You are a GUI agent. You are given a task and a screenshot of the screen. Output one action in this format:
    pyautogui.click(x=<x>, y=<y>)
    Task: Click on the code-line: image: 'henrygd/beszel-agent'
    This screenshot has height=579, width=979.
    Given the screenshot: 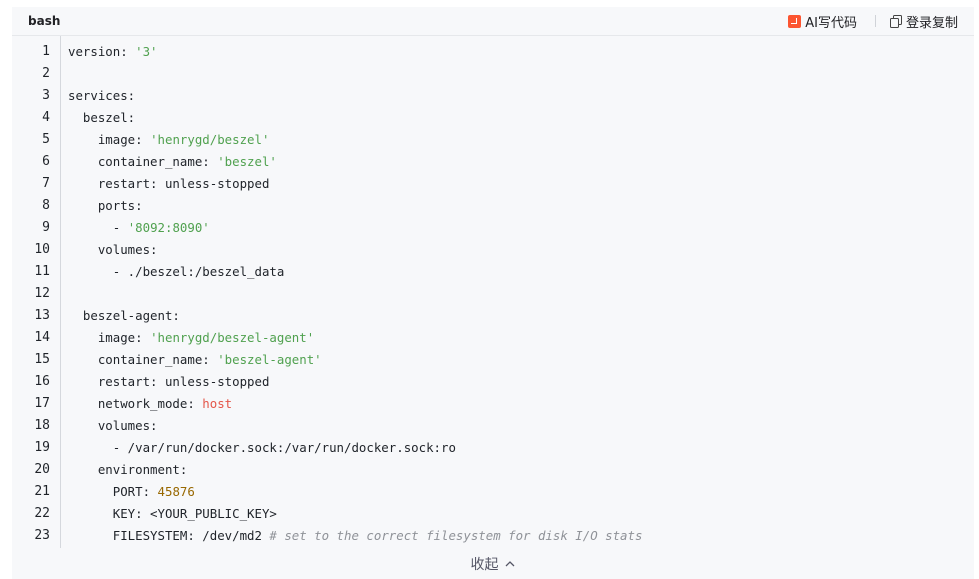 What is the action you would take?
    pyautogui.click(x=191, y=338)
    